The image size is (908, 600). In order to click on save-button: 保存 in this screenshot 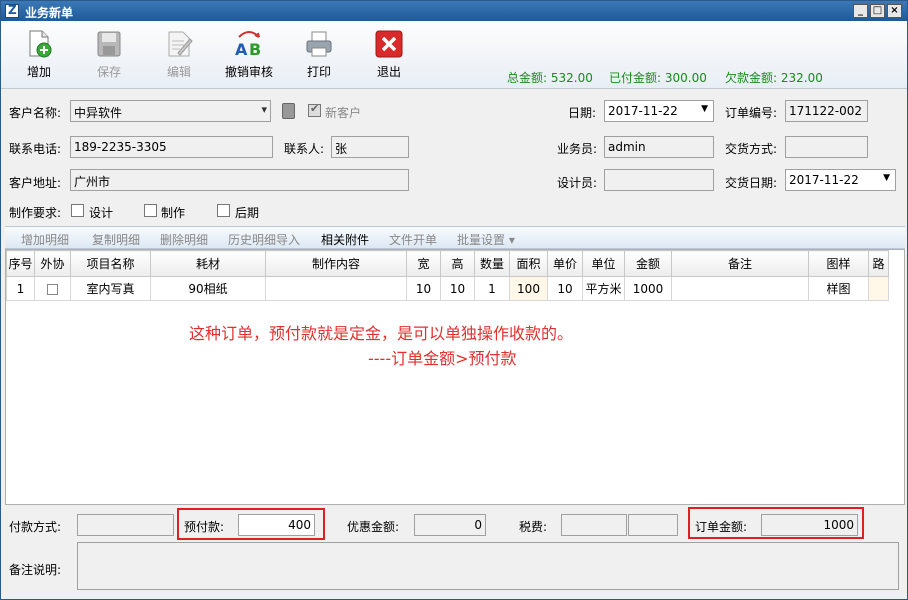, I will do `click(109, 55)`.